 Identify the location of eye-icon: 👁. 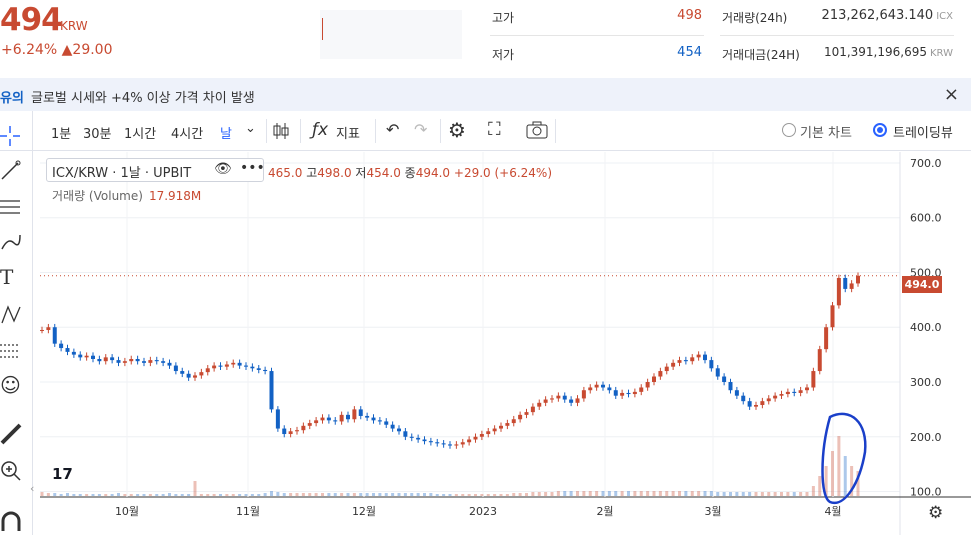
(223, 169).